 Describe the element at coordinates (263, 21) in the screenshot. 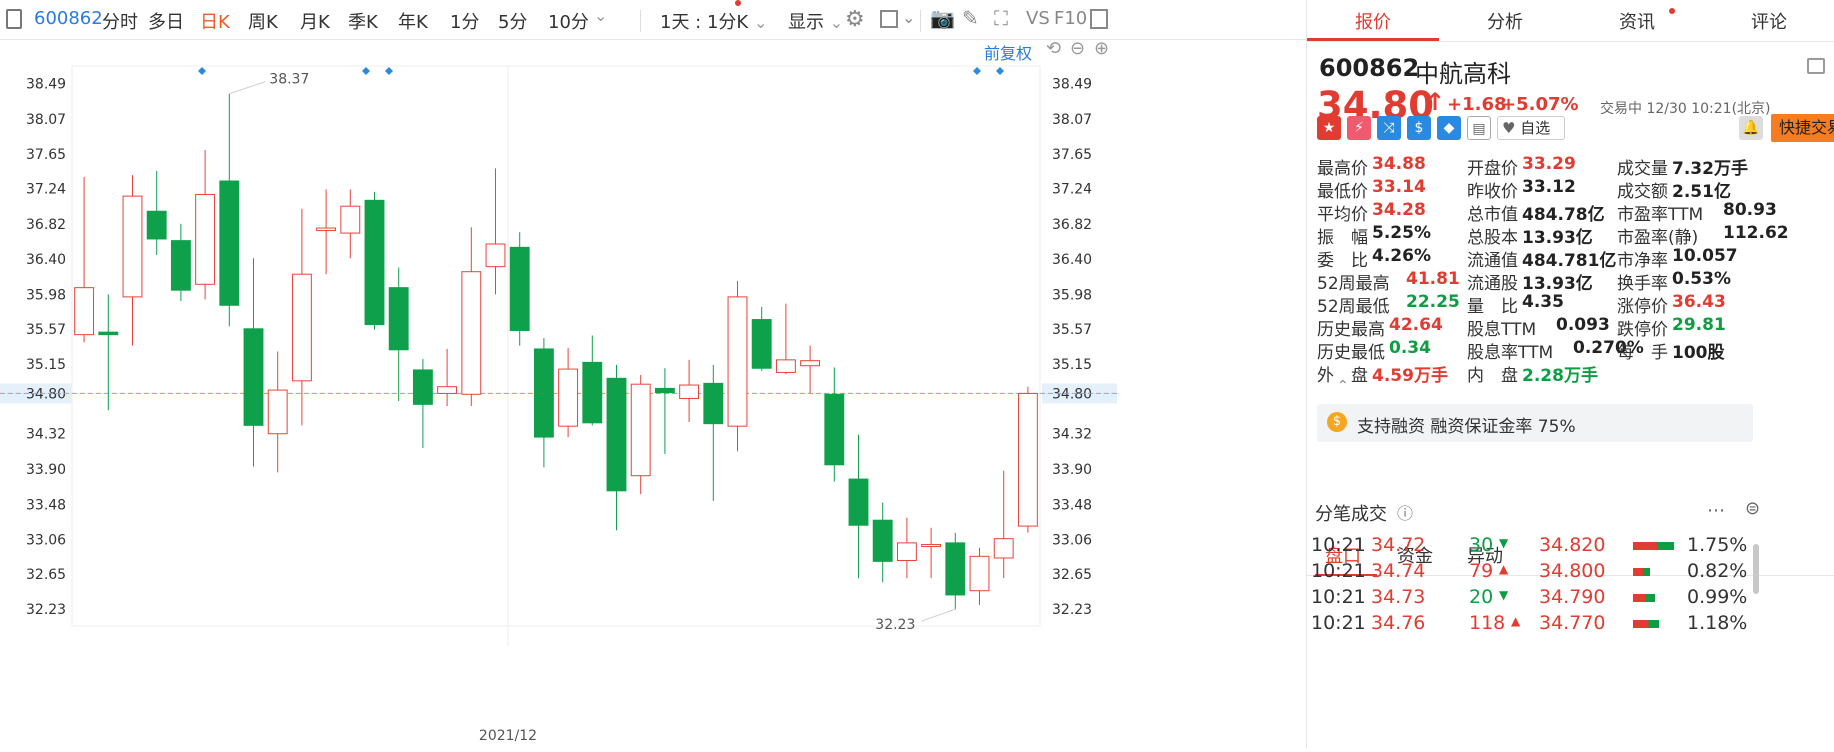

I see `period-weekly-k: 周K` at that location.